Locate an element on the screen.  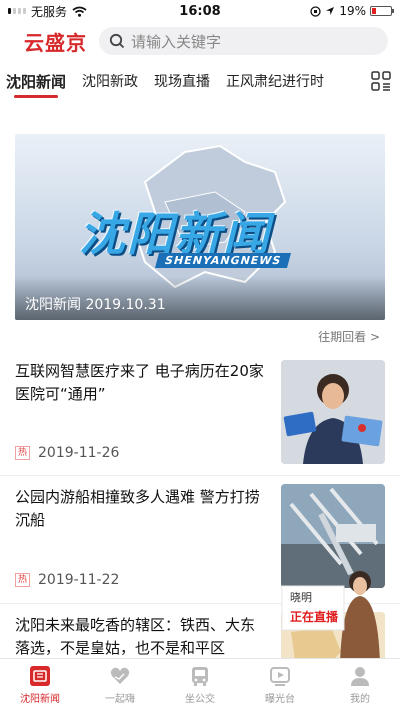
live-widget: 晓明 正在直播 is located at coordinates (336, 616).